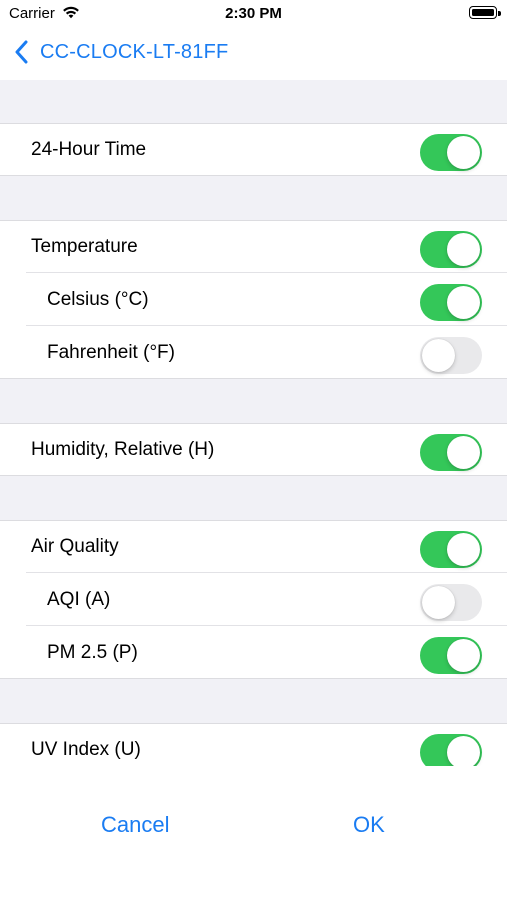 Image resolution: width=507 pixels, height=900 pixels. Describe the element at coordinates (253, 599) in the screenshot. I see `setting-row-aqi: AQI (A)` at that location.